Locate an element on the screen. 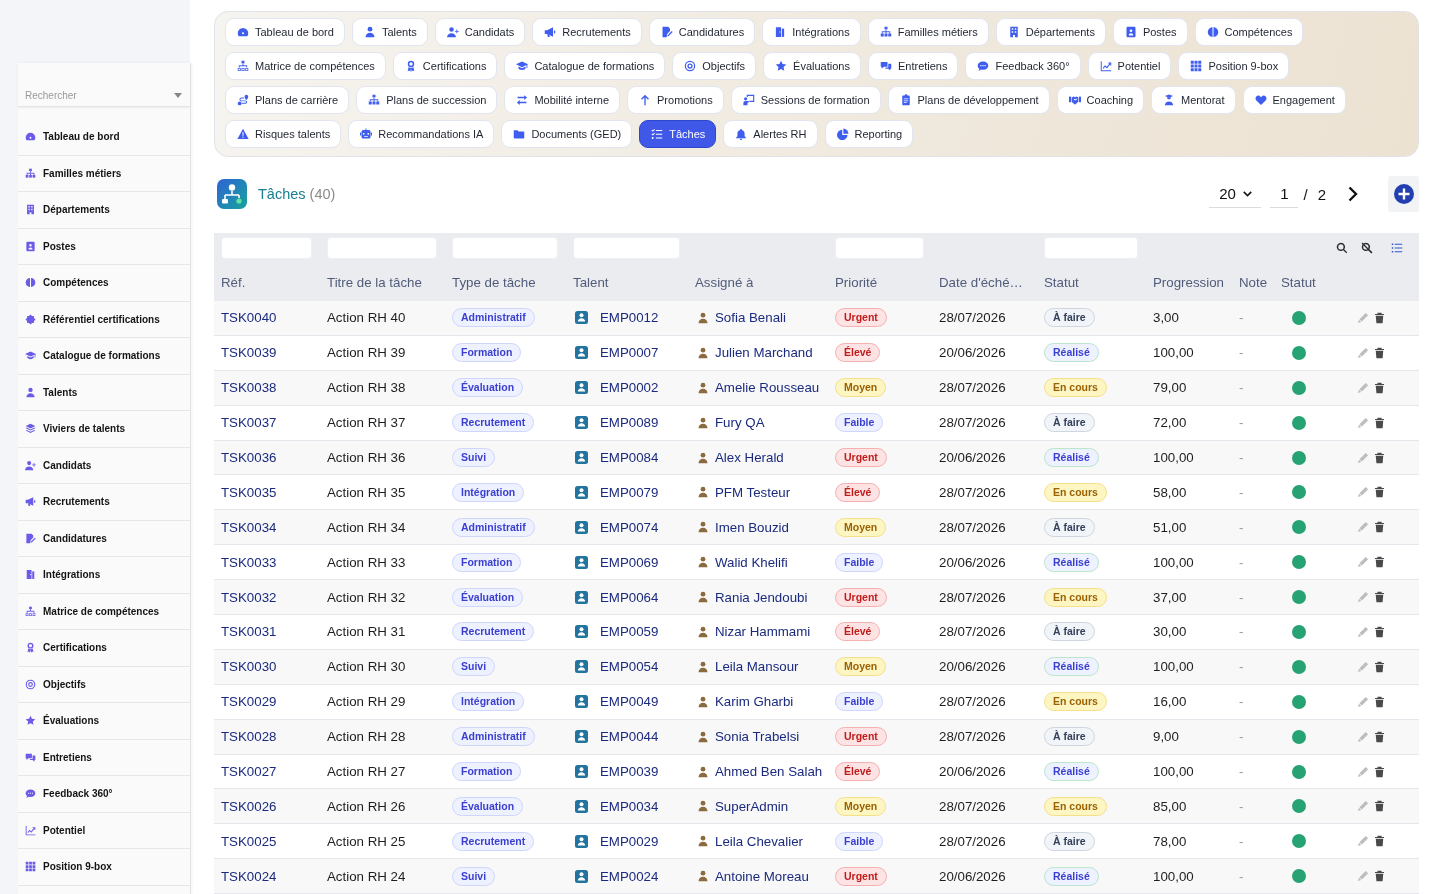 Image resolution: width=1445 pixels, height=894 pixels. nav-tab: Recrutements is located at coordinates (587, 32).